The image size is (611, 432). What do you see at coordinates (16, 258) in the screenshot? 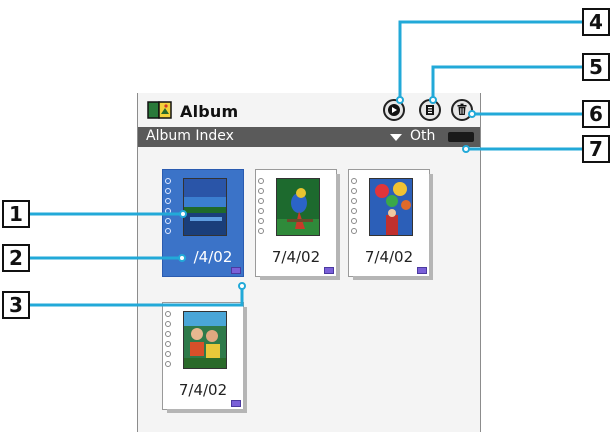
I see `callout-2: 2` at bounding box center [16, 258].